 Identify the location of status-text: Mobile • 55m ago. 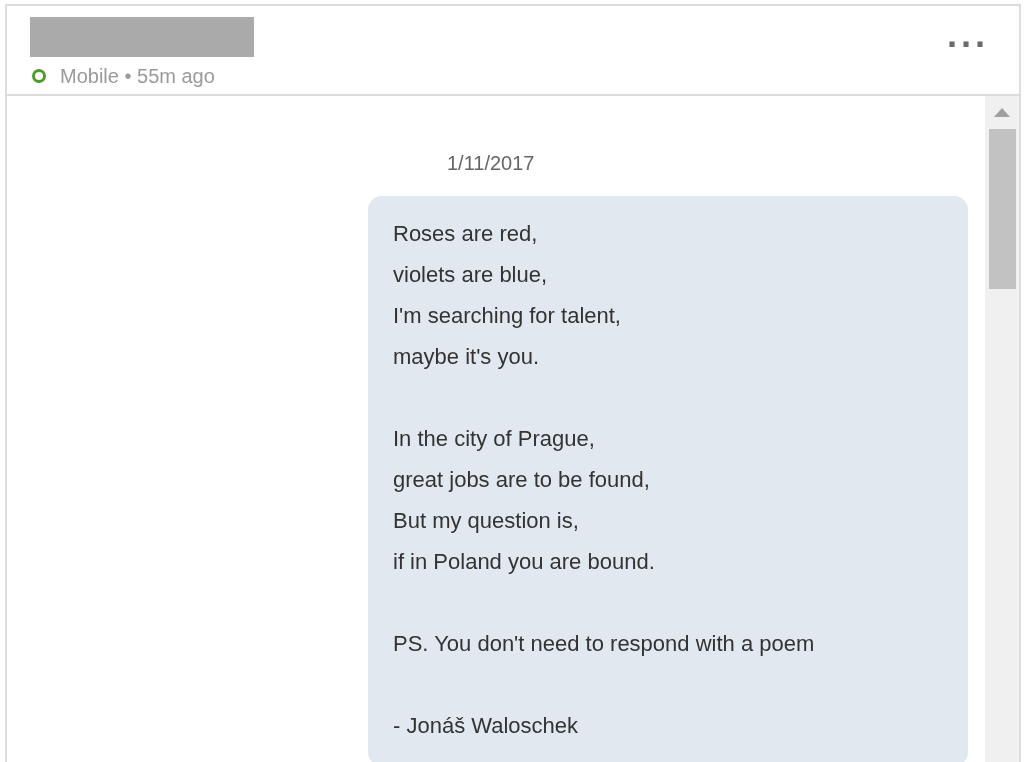
(137, 76).